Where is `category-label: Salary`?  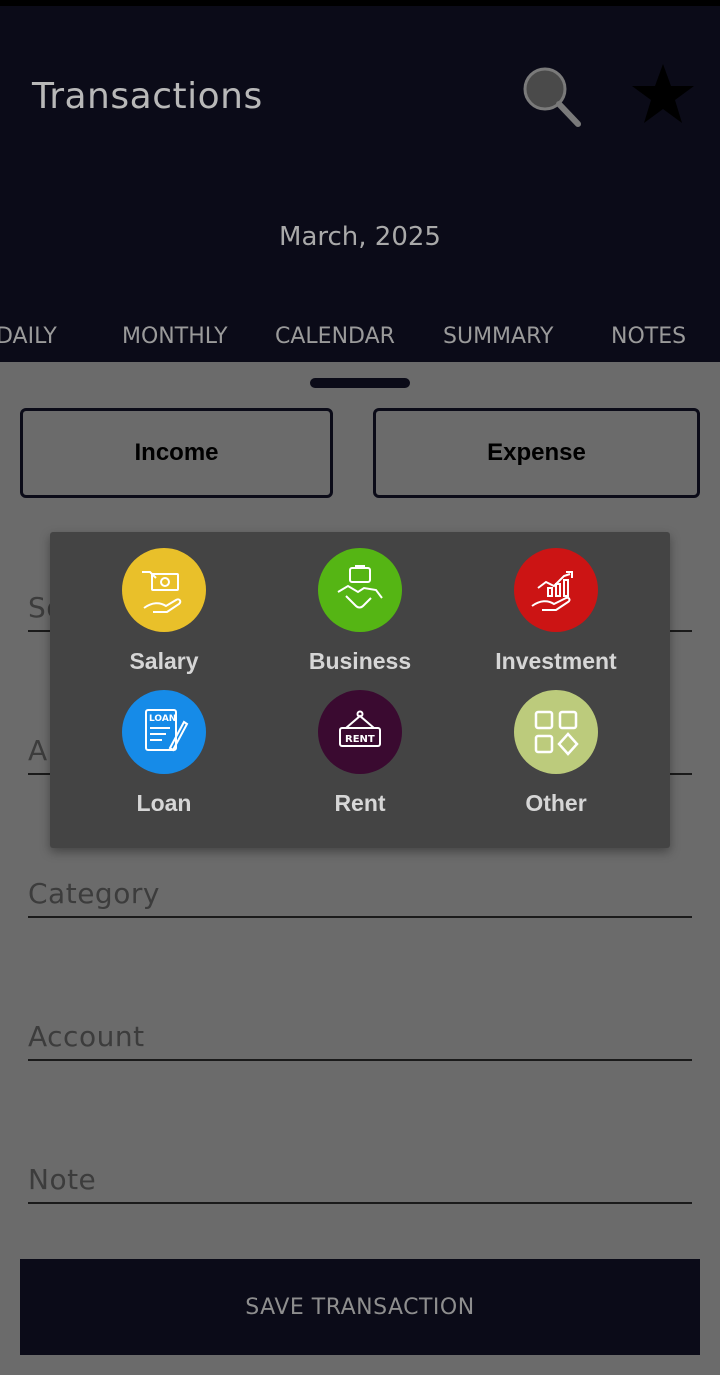
category-label: Salary is located at coordinates (164, 661).